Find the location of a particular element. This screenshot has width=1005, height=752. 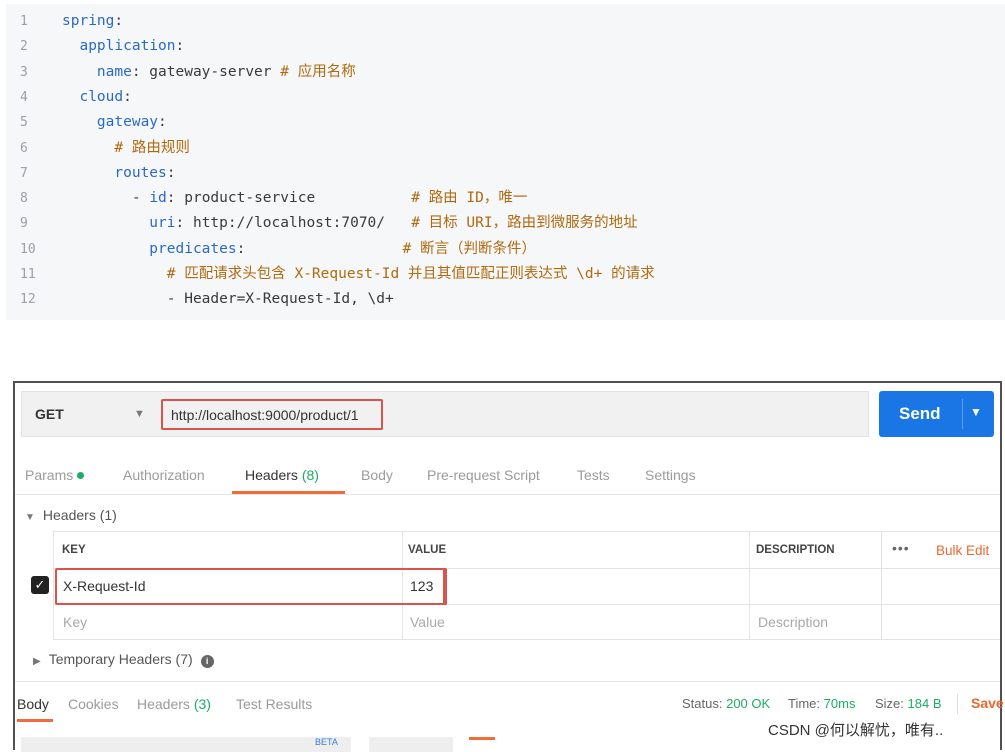

code-line: 2 application: is located at coordinates (505, 46).